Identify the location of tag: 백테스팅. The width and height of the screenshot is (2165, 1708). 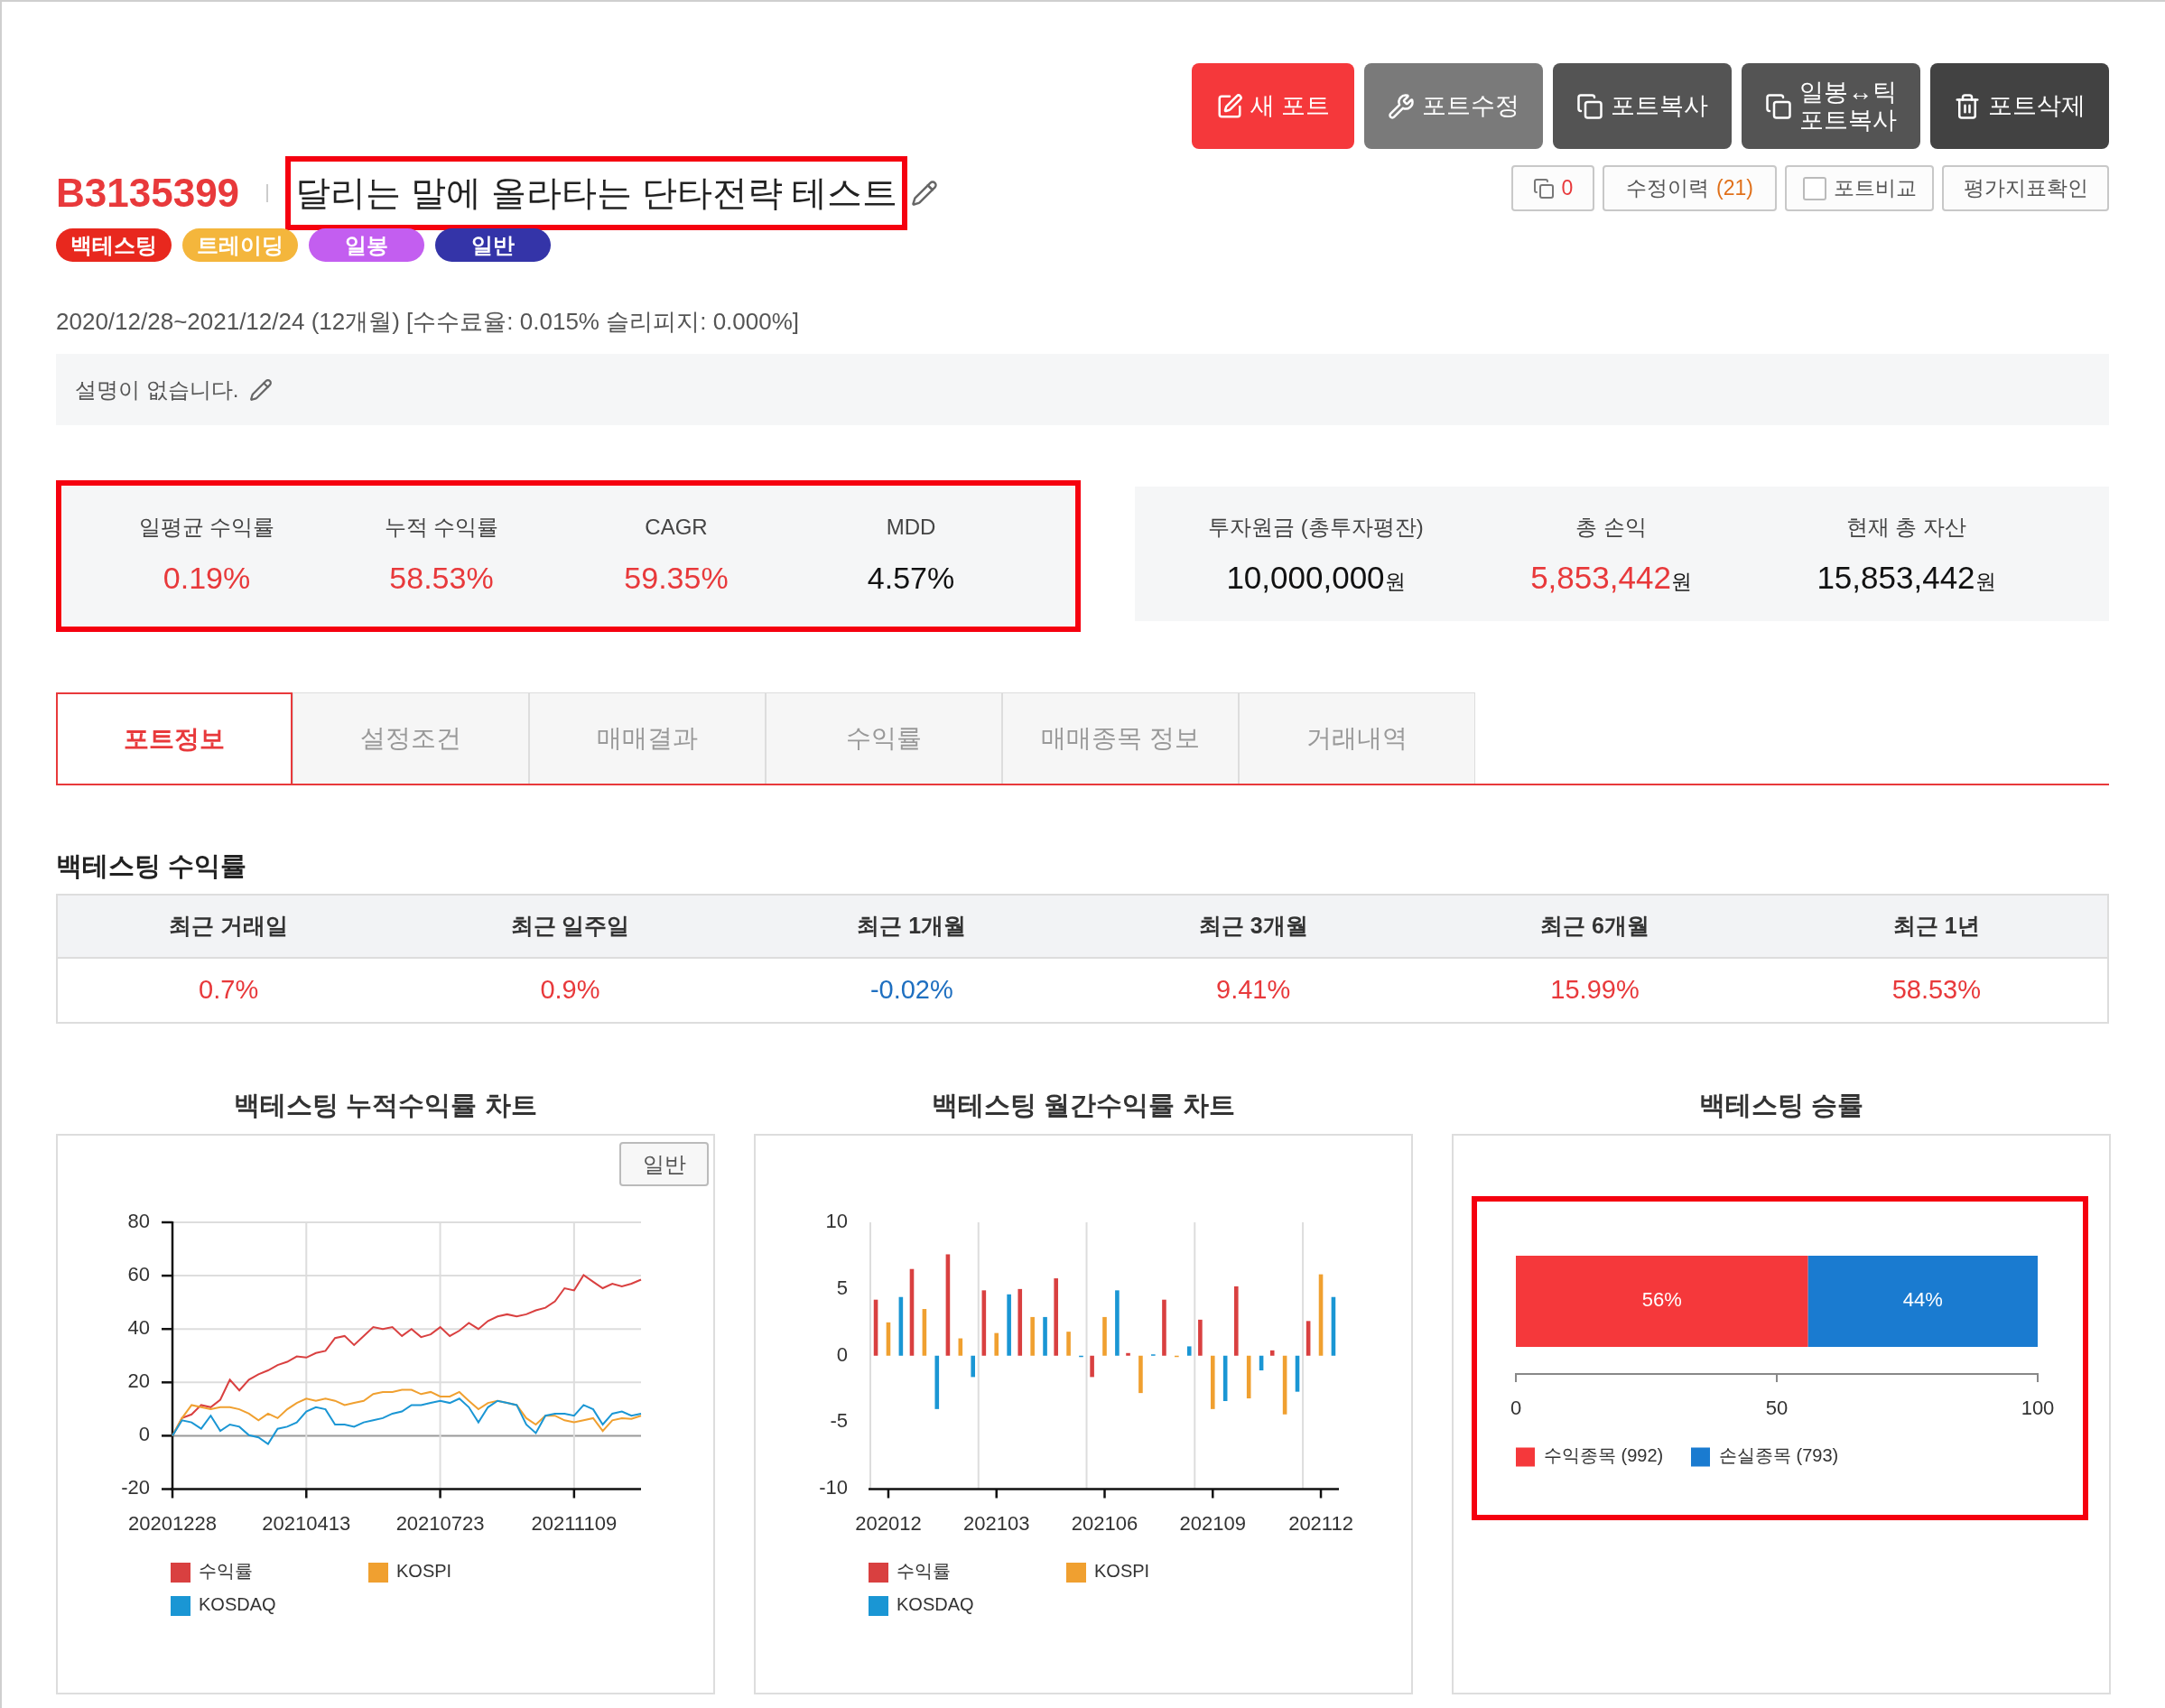
(114, 245).